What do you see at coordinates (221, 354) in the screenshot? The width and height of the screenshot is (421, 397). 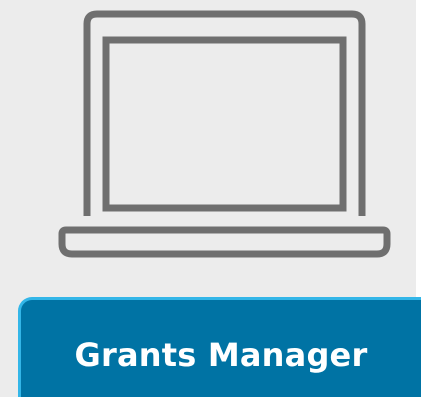 I see `app-button-label: Grants Manager` at bounding box center [221, 354].